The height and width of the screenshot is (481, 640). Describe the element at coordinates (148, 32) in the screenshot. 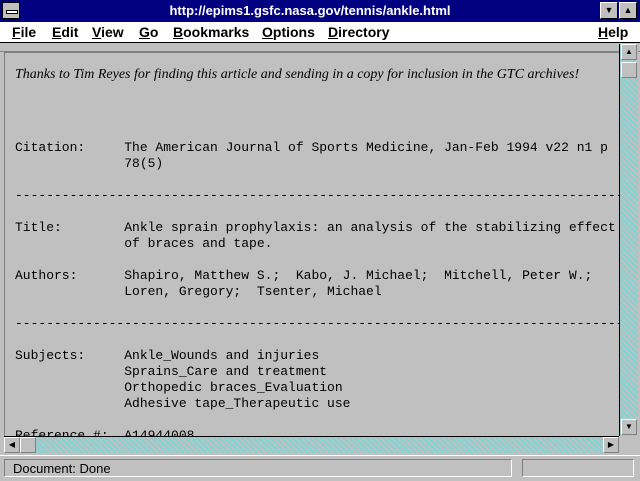

I see `menu-go: Go` at that location.